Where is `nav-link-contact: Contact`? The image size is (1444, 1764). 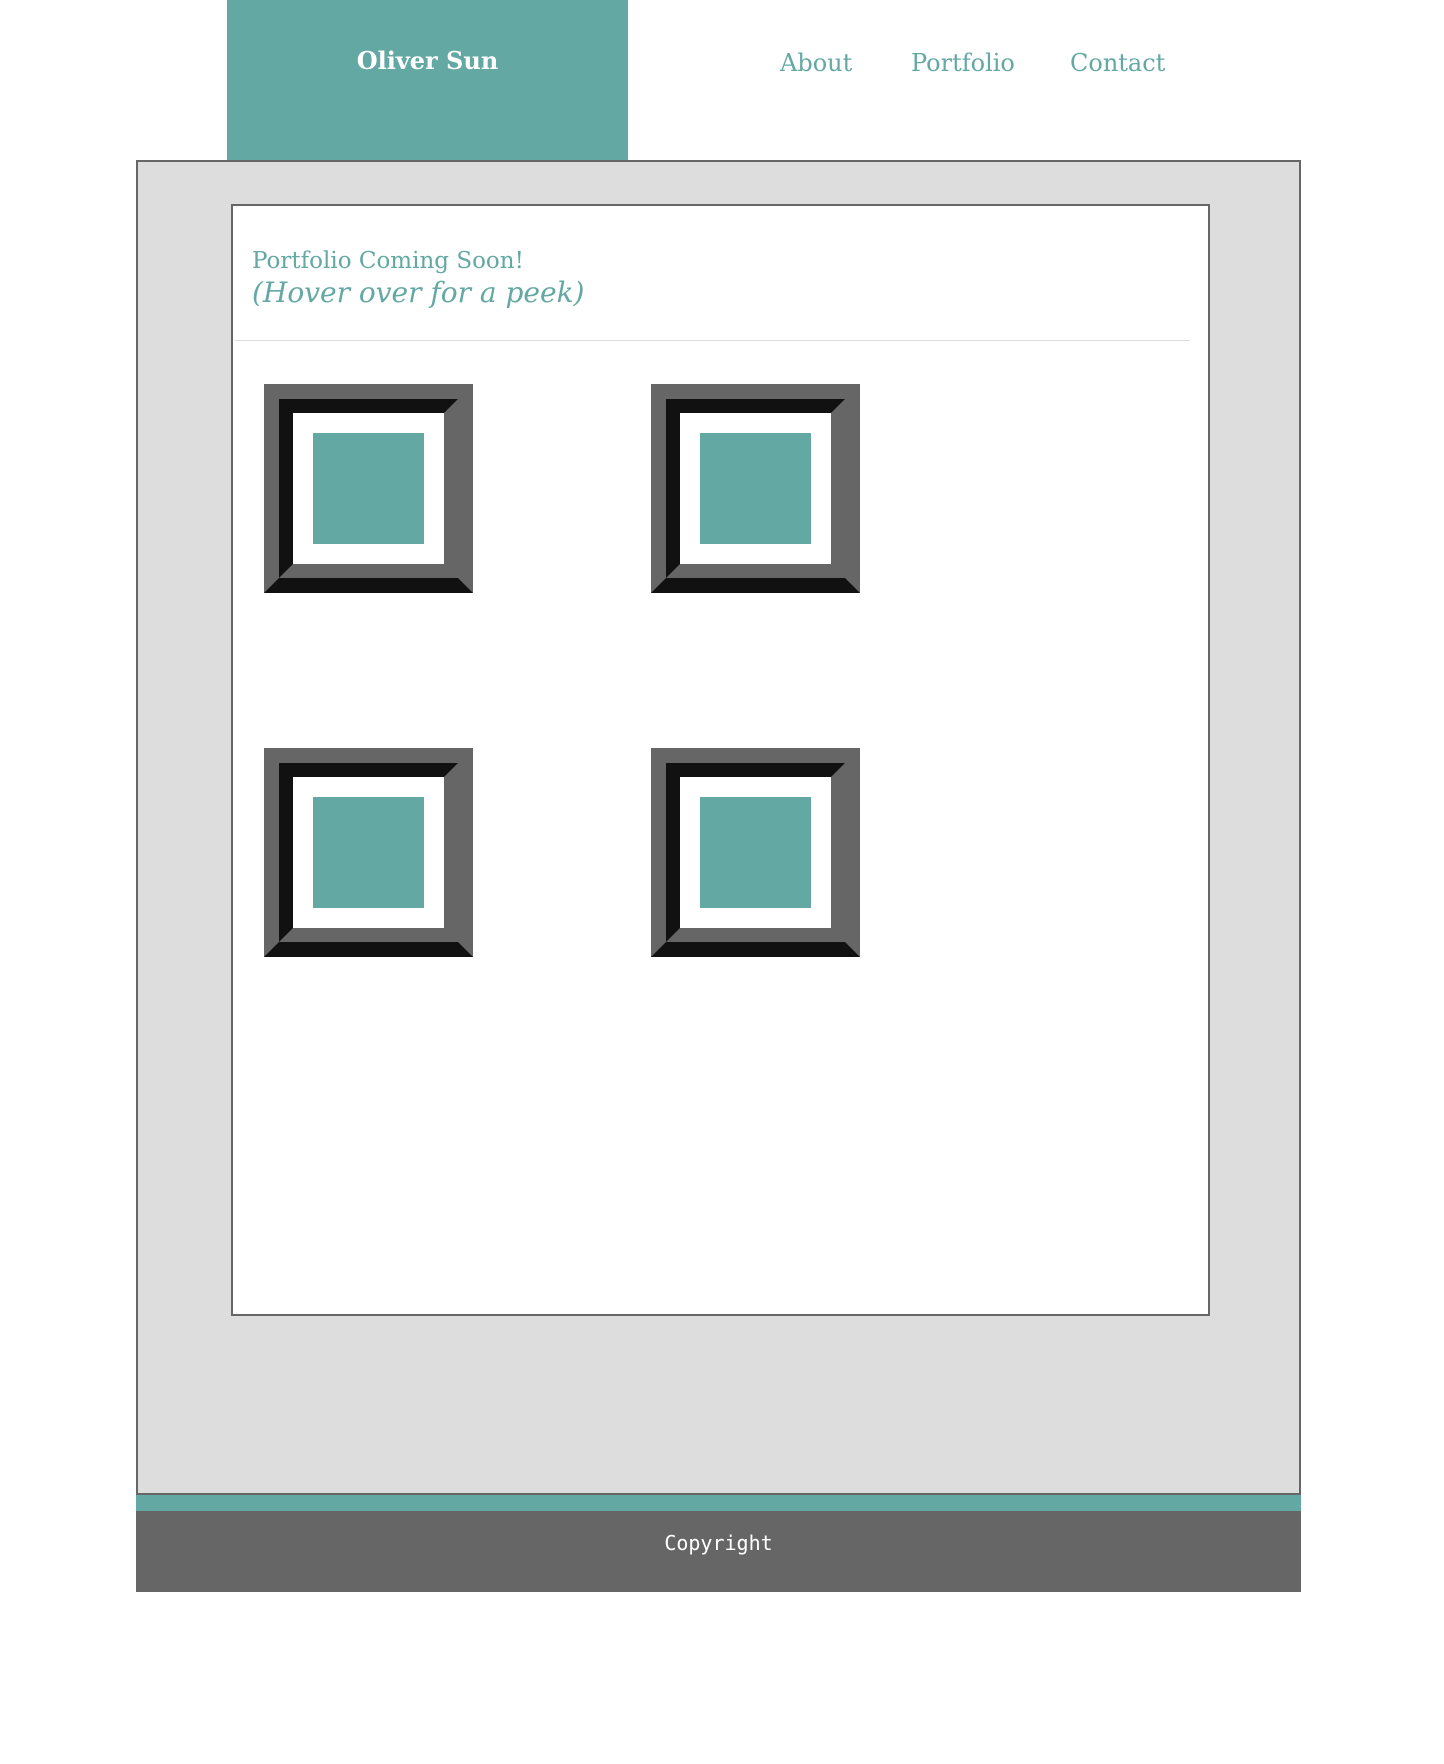
nav-link-contact: Contact is located at coordinates (1117, 63).